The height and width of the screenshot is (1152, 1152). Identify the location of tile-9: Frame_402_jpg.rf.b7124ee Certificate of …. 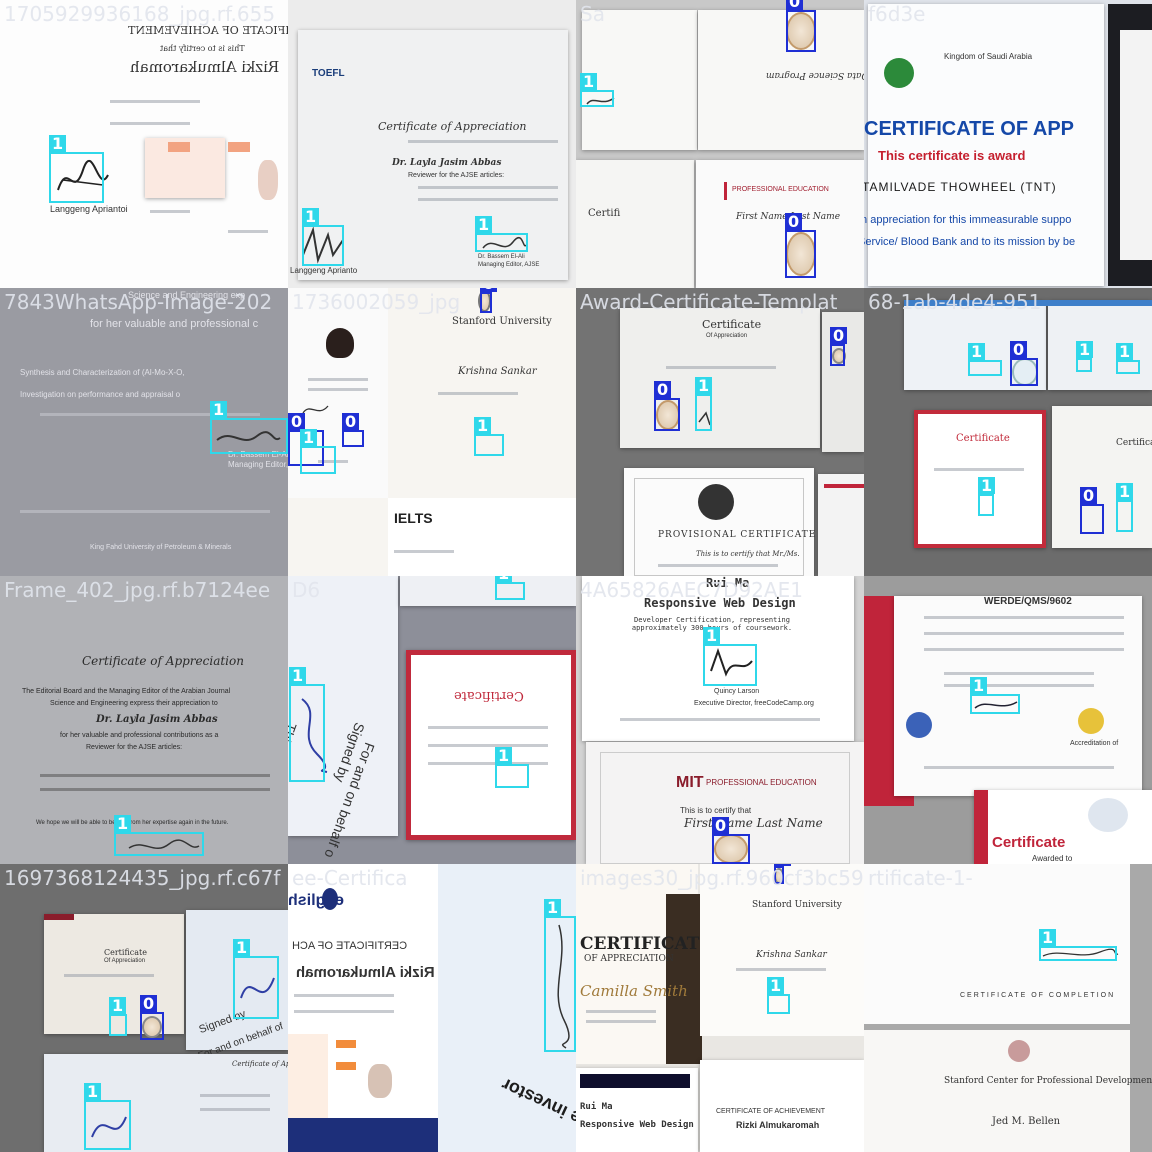
(144, 720).